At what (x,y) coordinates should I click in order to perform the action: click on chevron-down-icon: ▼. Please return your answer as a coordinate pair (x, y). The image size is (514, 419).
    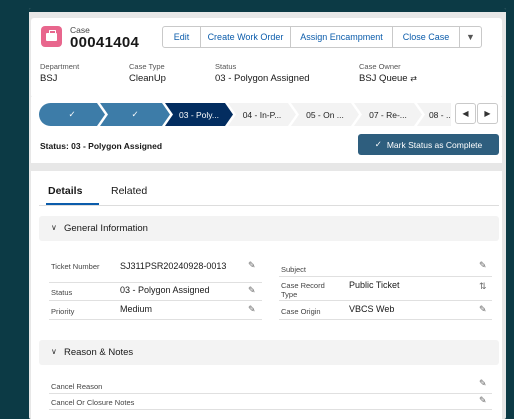
    Looking at the image, I should click on (470, 37).